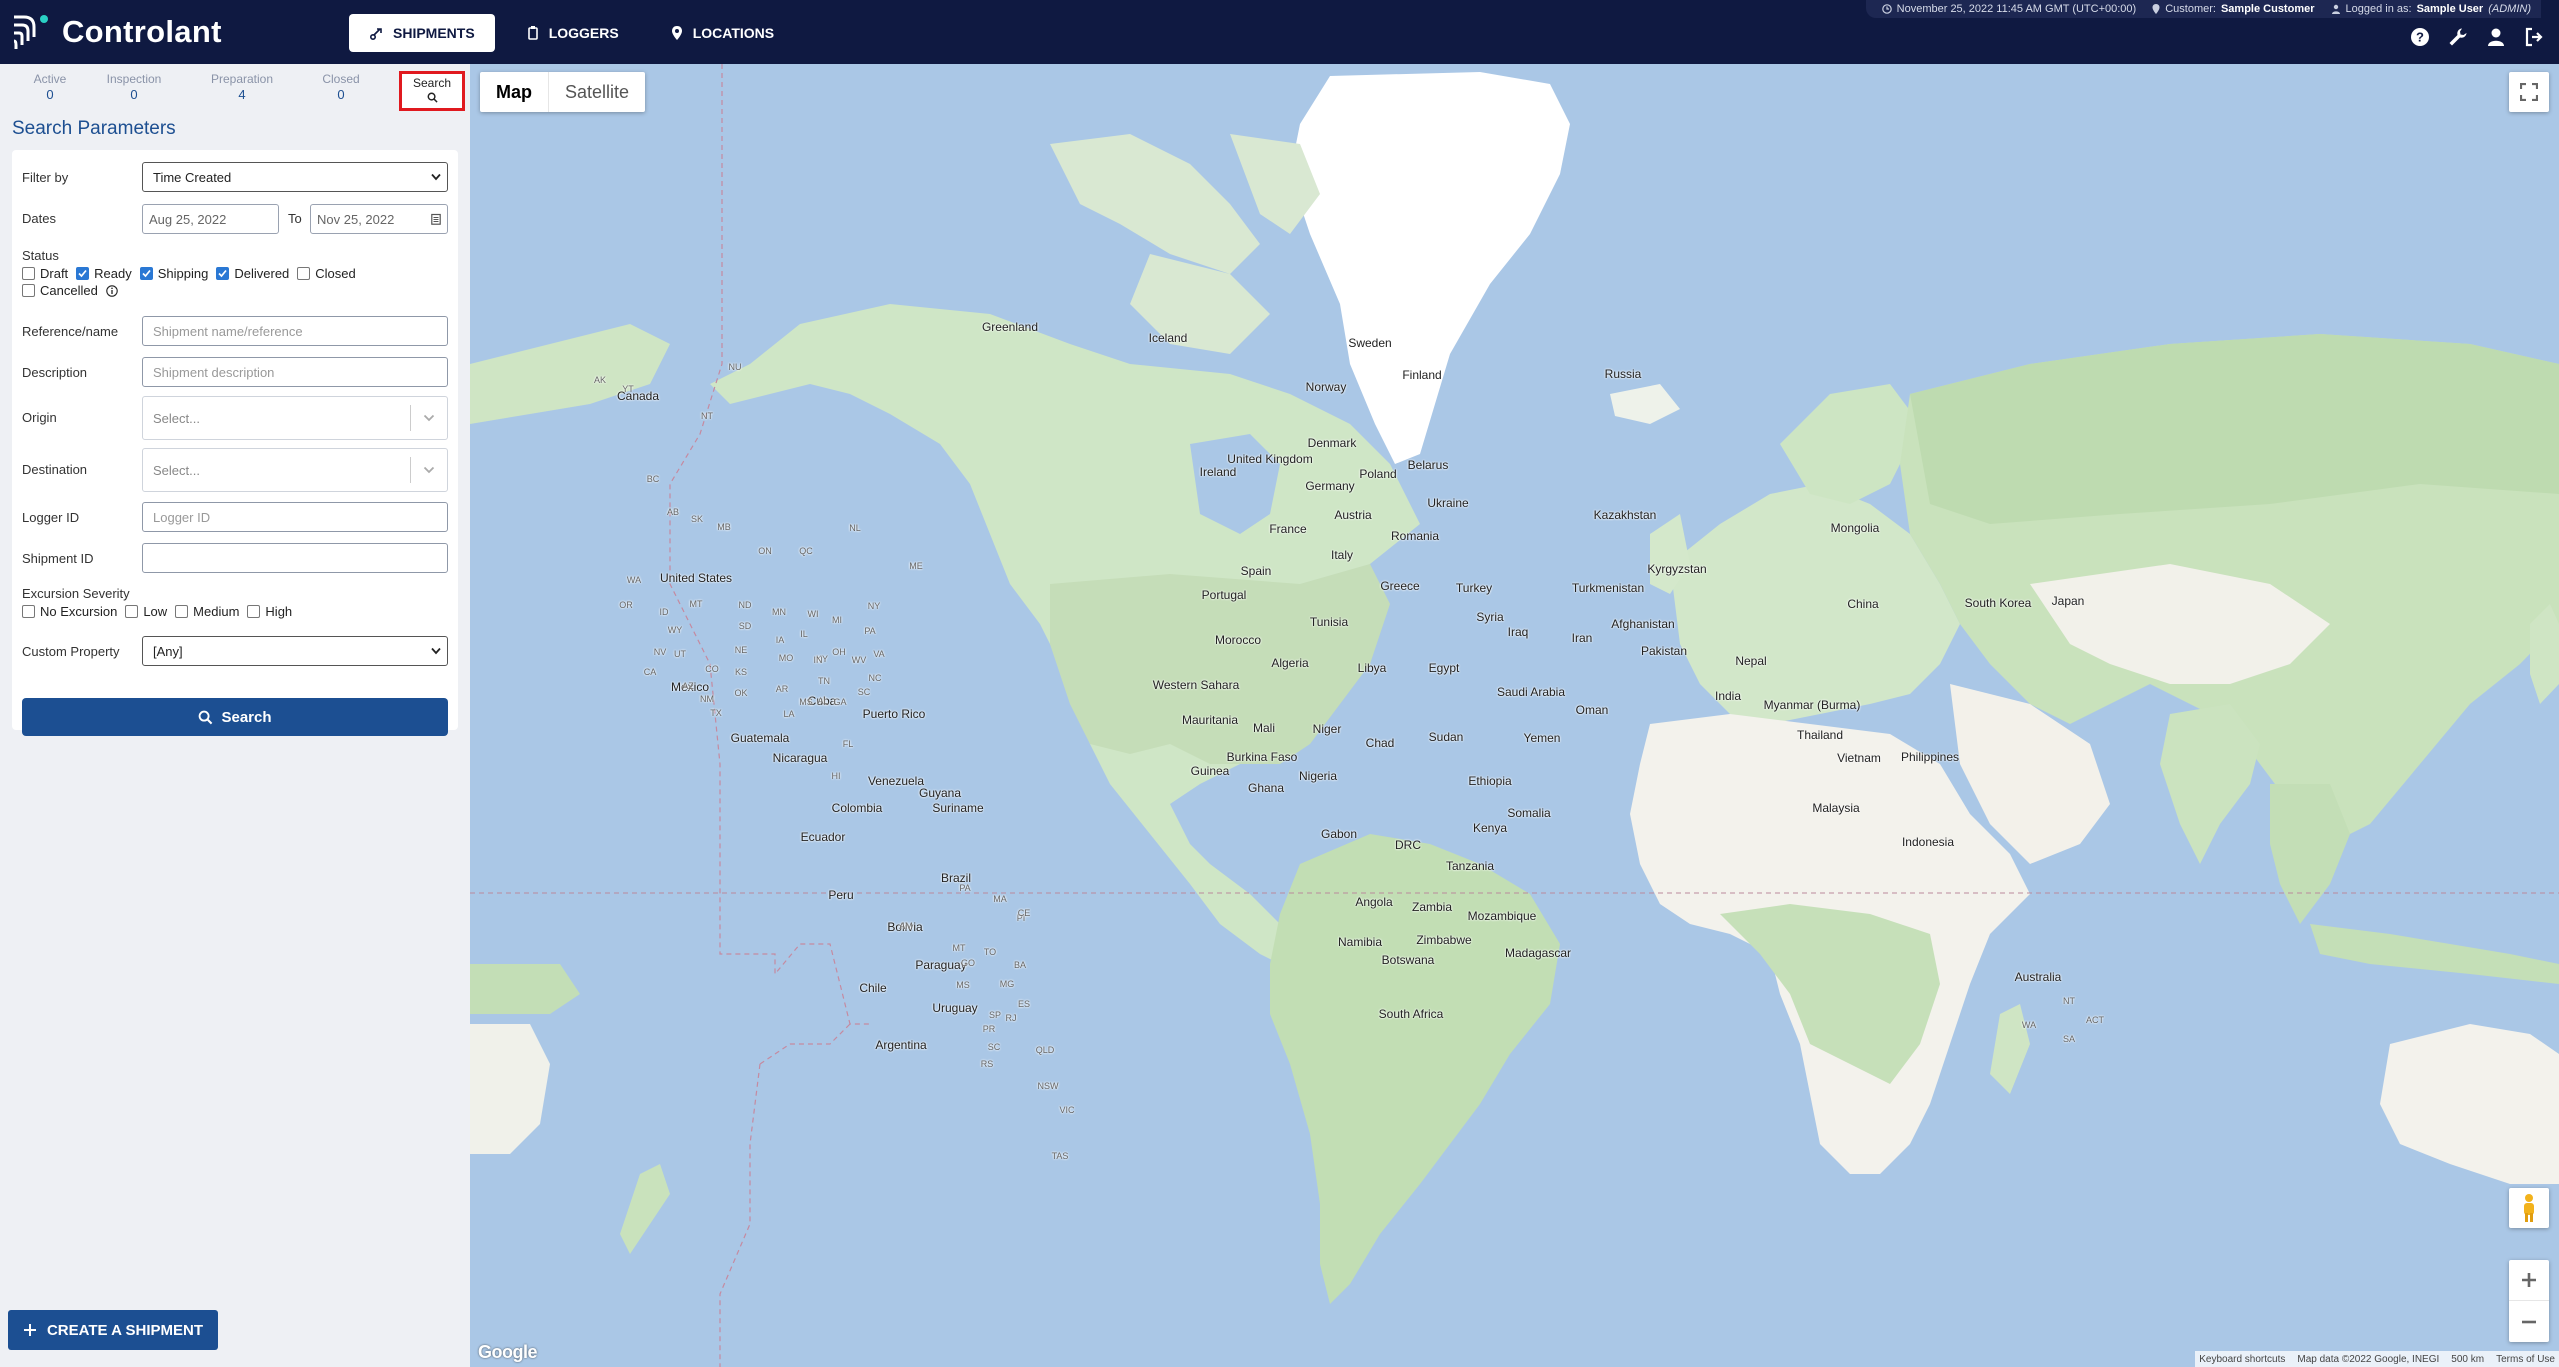 This screenshot has height=1367, width=2559. I want to click on status-ready-checkbox, so click(83, 273).